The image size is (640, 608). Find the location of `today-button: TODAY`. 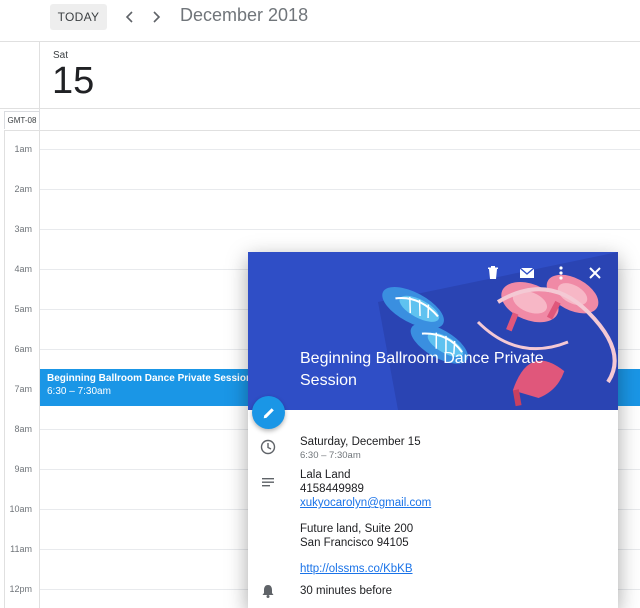

today-button: TODAY is located at coordinates (78, 17).